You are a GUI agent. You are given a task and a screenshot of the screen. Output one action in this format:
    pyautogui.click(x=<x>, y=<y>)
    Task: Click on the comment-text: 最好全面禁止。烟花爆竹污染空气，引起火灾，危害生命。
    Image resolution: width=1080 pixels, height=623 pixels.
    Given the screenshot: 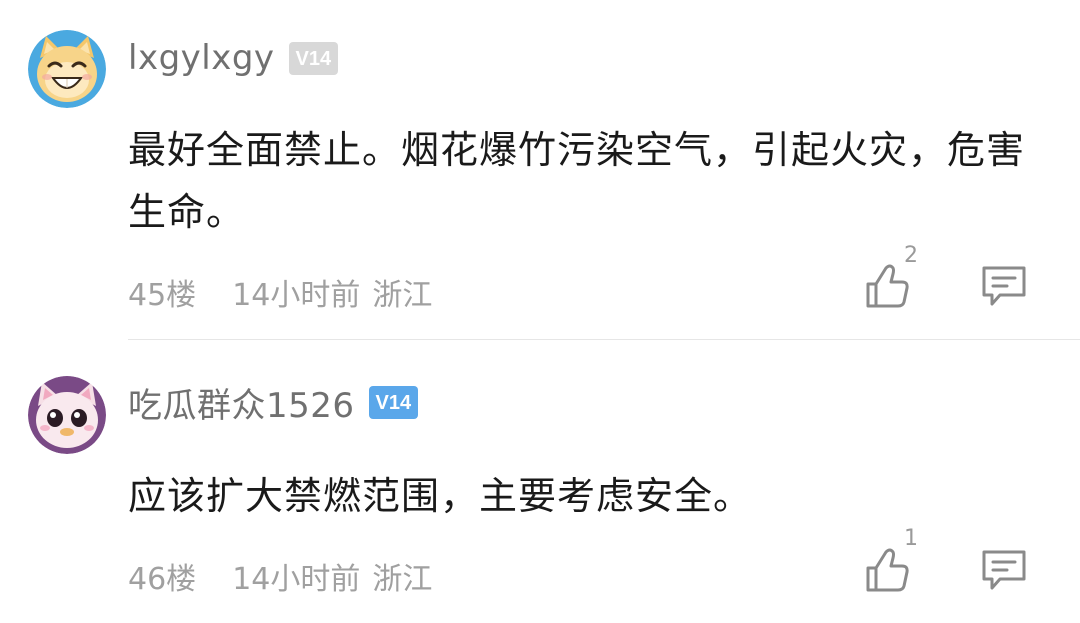 What is the action you would take?
    pyautogui.click(x=577, y=181)
    